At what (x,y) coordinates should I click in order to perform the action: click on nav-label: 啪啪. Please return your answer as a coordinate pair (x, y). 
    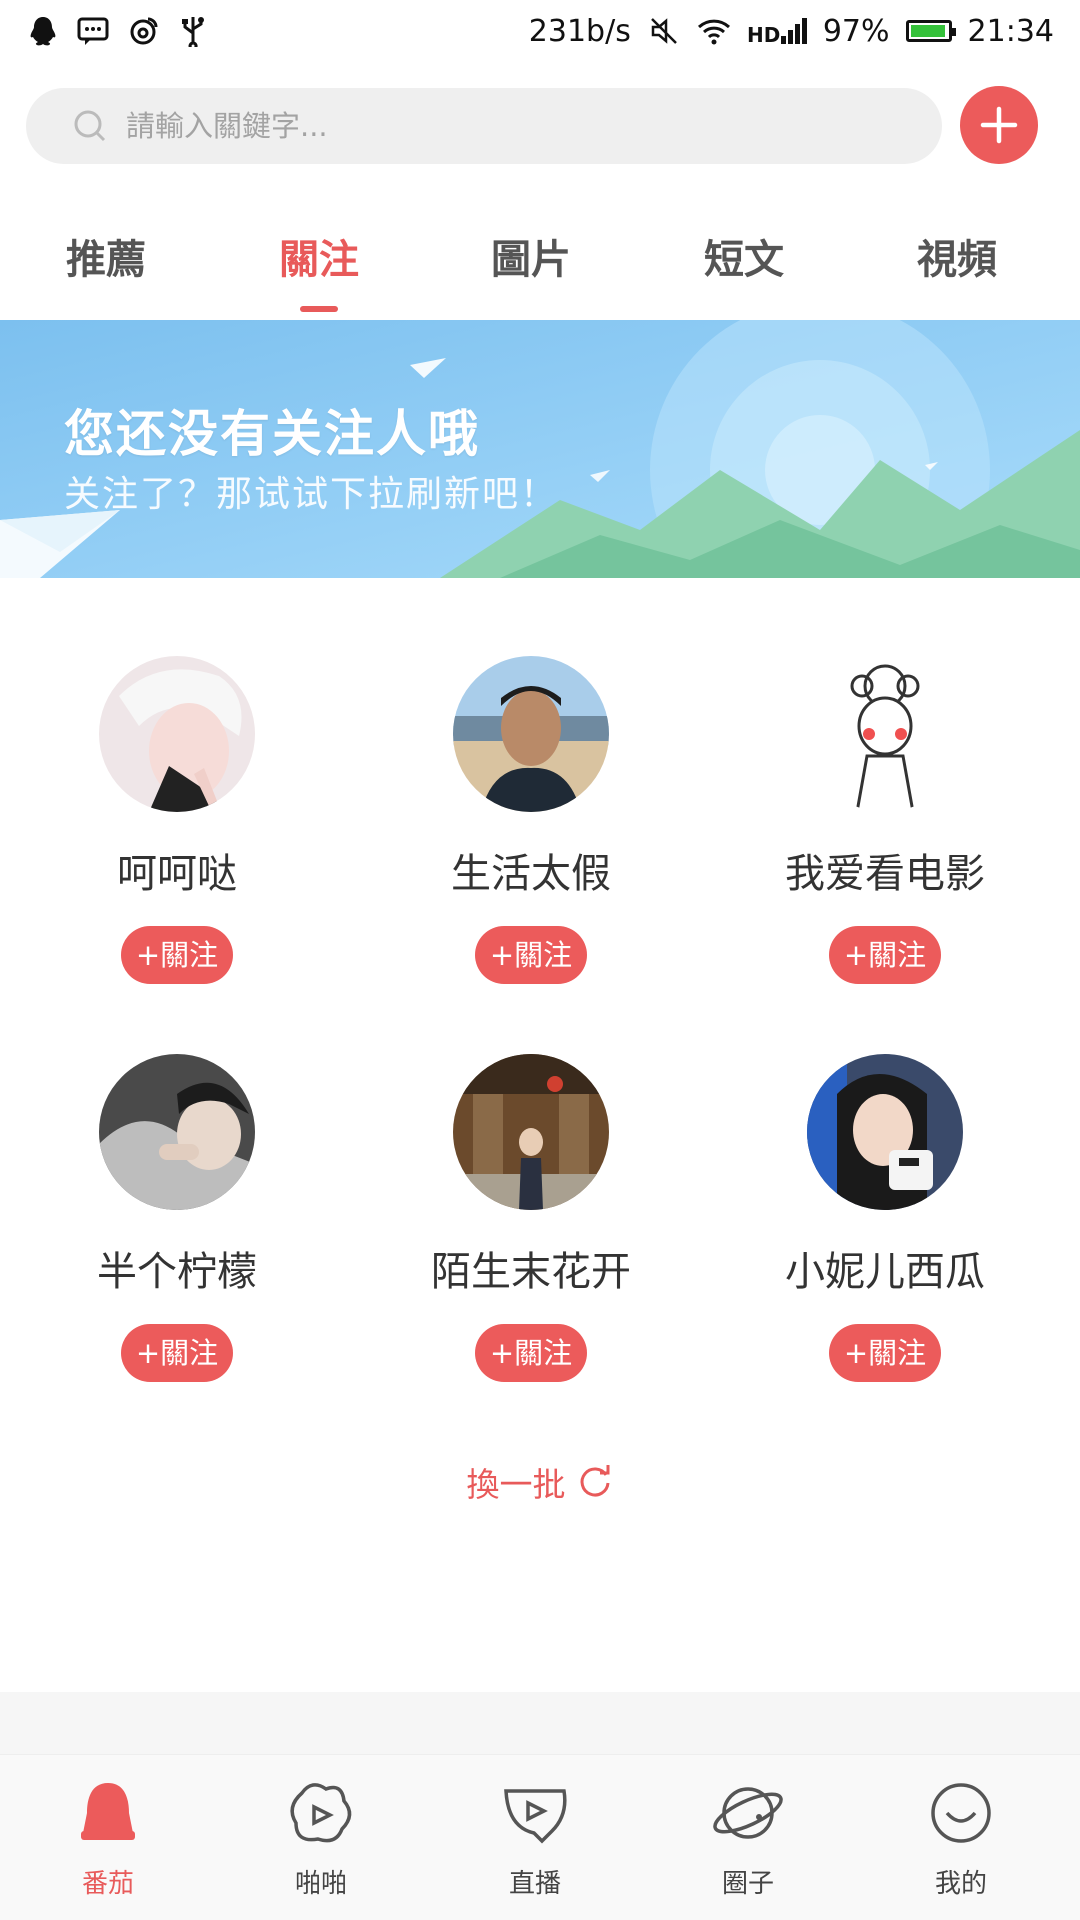
    Looking at the image, I should click on (320, 1884).